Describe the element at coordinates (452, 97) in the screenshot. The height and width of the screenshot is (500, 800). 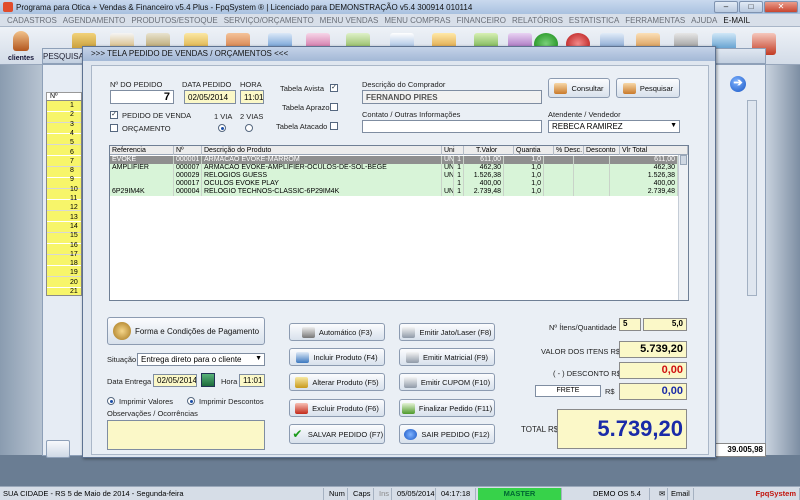
I see `comprador-field: FERNANDO PIRES` at that location.